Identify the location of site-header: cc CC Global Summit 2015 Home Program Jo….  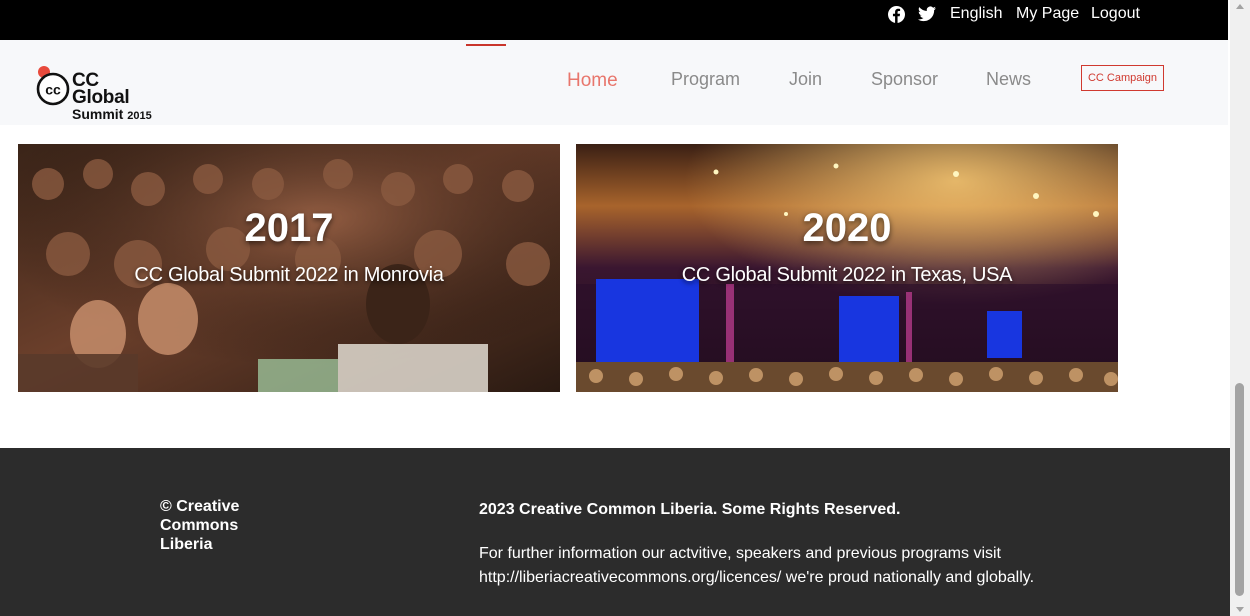
(614, 82).